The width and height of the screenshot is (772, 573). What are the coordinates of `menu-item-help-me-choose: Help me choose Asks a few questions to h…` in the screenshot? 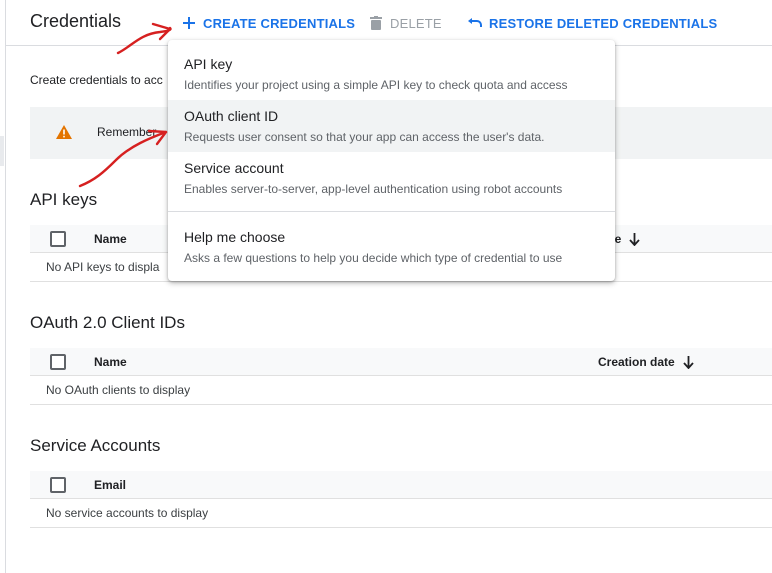 It's located at (391, 247).